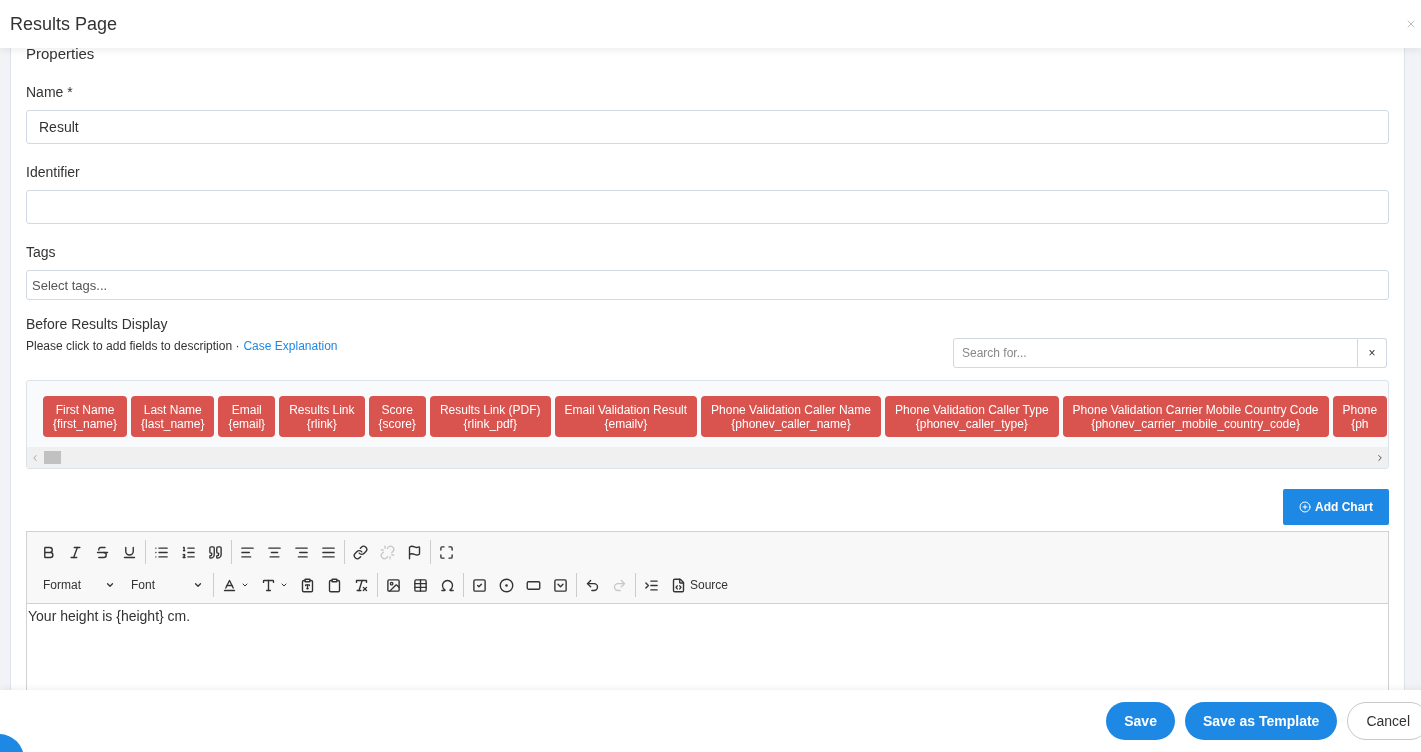 This screenshot has width=1421, height=752. I want to click on maximize-icon, so click(446, 552).